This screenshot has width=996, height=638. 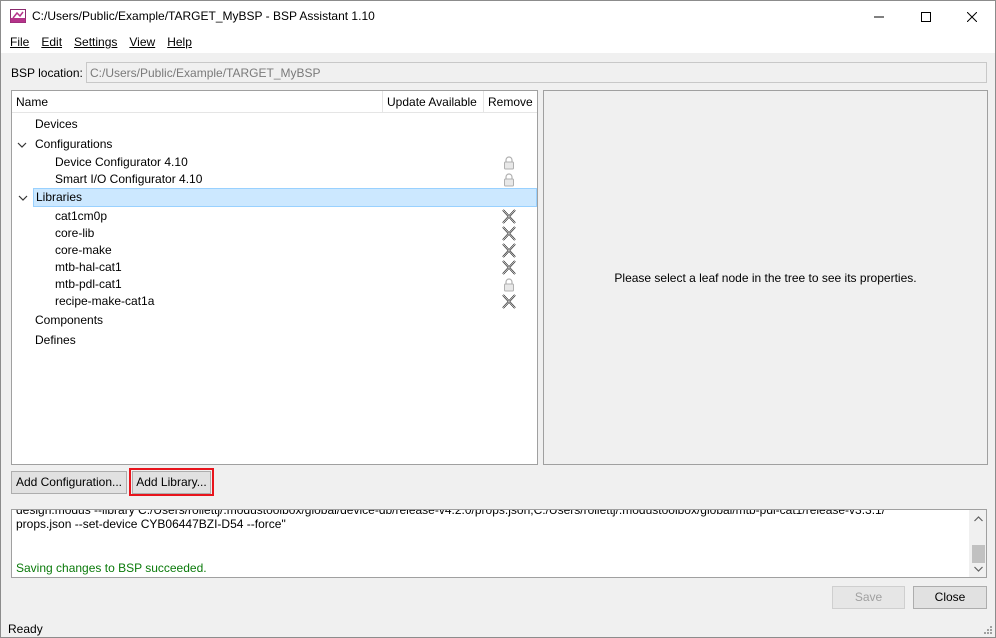 What do you see at coordinates (88, 284) in the screenshot?
I see `tree-row-label: mtb-pdl-cat1` at bounding box center [88, 284].